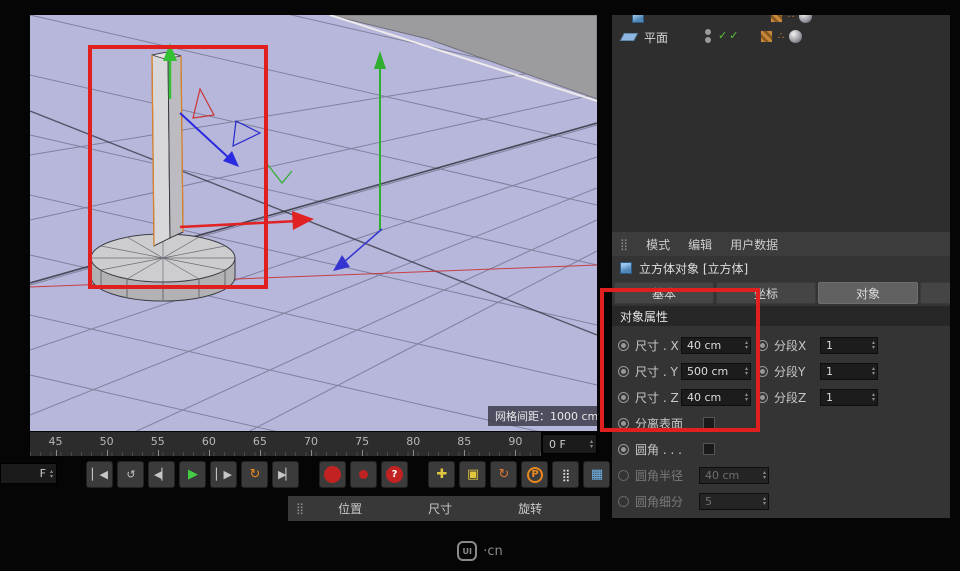  I want to click on attribute-title: 立方体对象 [立方体], so click(781, 268).